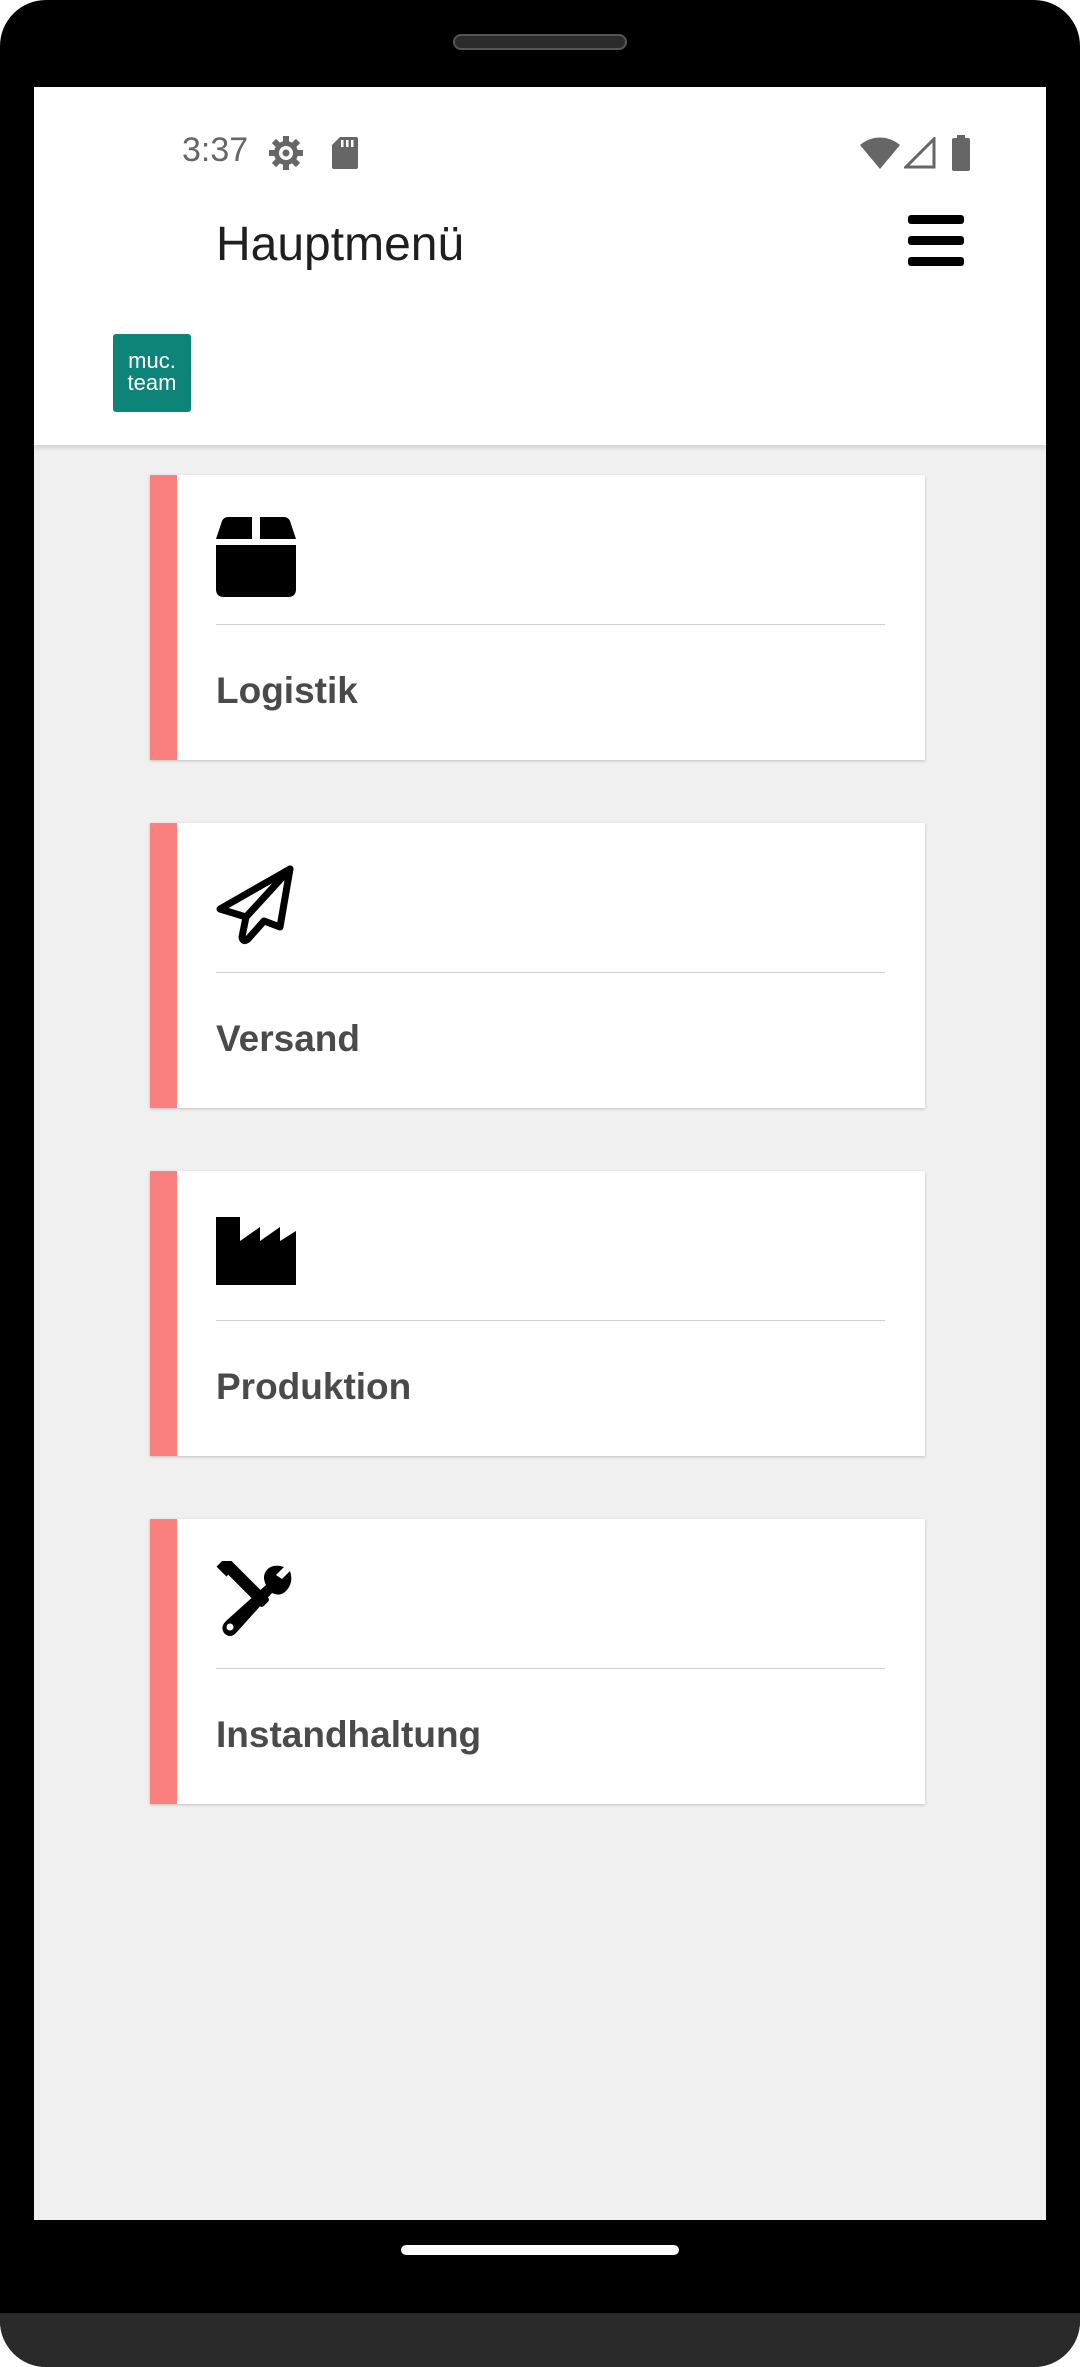 This screenshot has width=1080, height=2367. What do you see at coordinates (288, 1038) in the screenshot?
I see `menu-card-label: Versand` at bounding box center [288, 1038].